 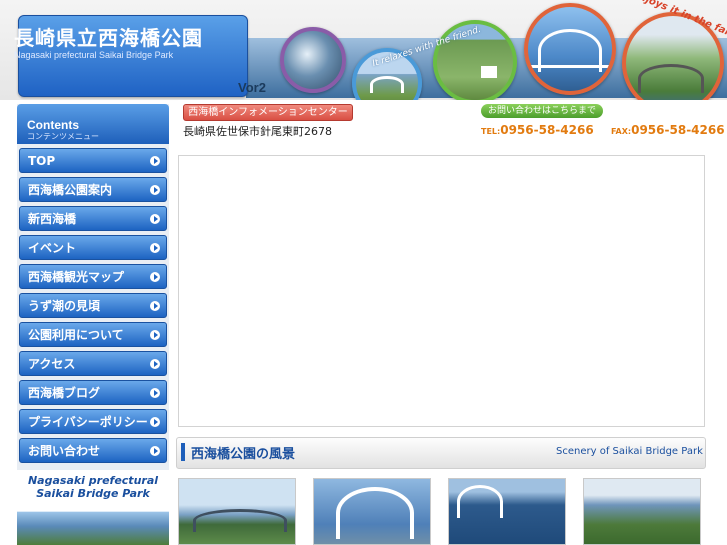 I want to click on park-banner-line-1: Nagasaki prefectural, so click(x=93, y=480).